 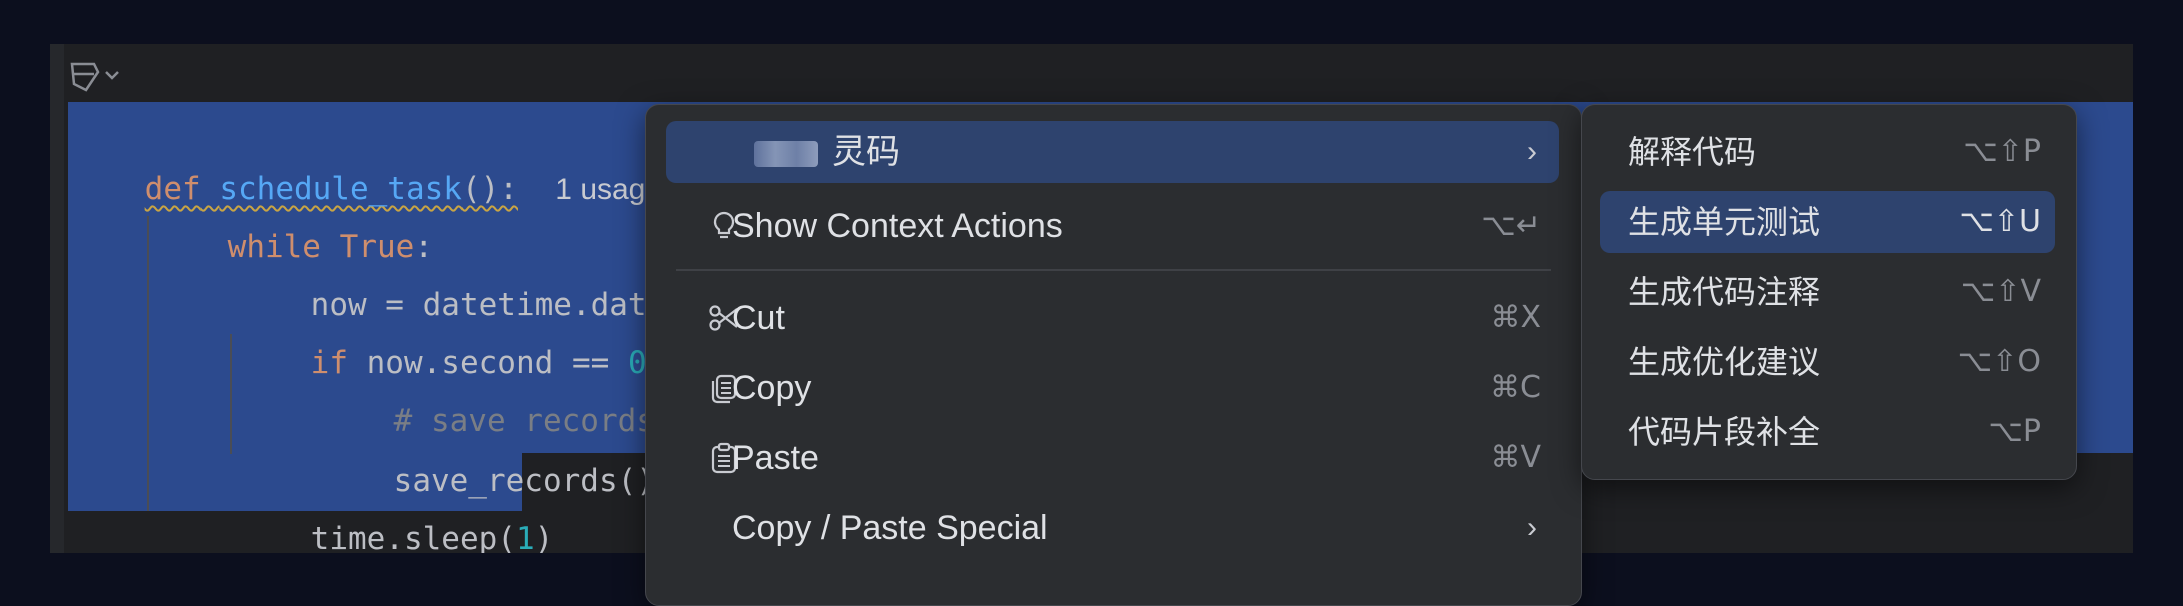 What do you see at coordinates (2014, 431) in the screenshot?
I see `shortcut-label: ⌥P` at bounding box center [2014, 431].